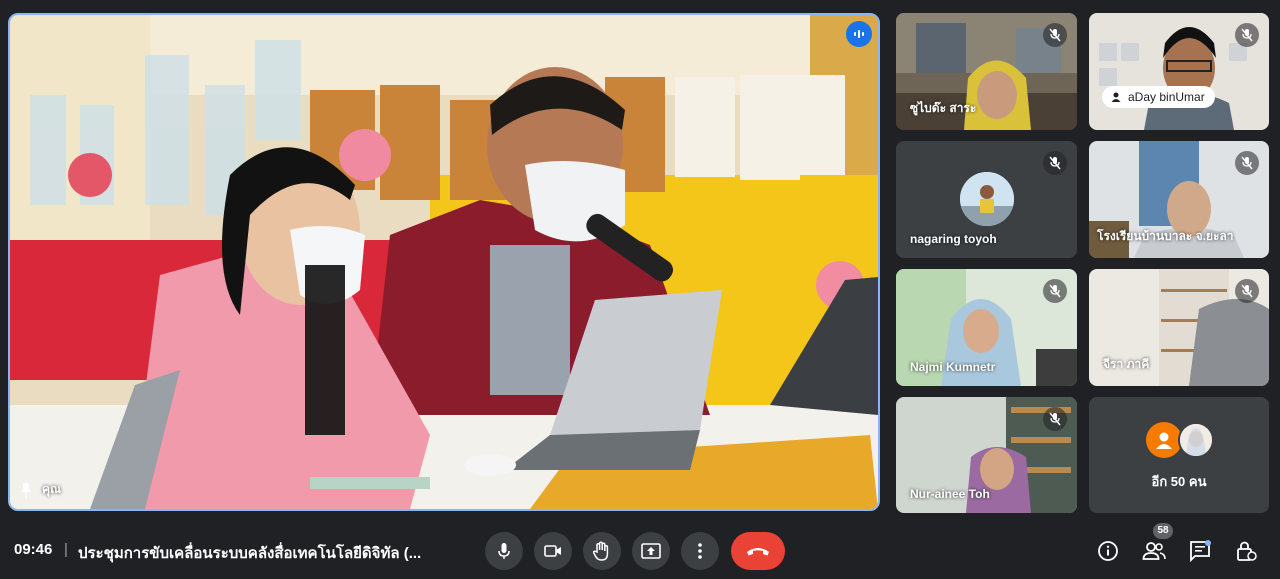 The image size is (1280, 579). I want to click on end-call-button, so click(758, 551).